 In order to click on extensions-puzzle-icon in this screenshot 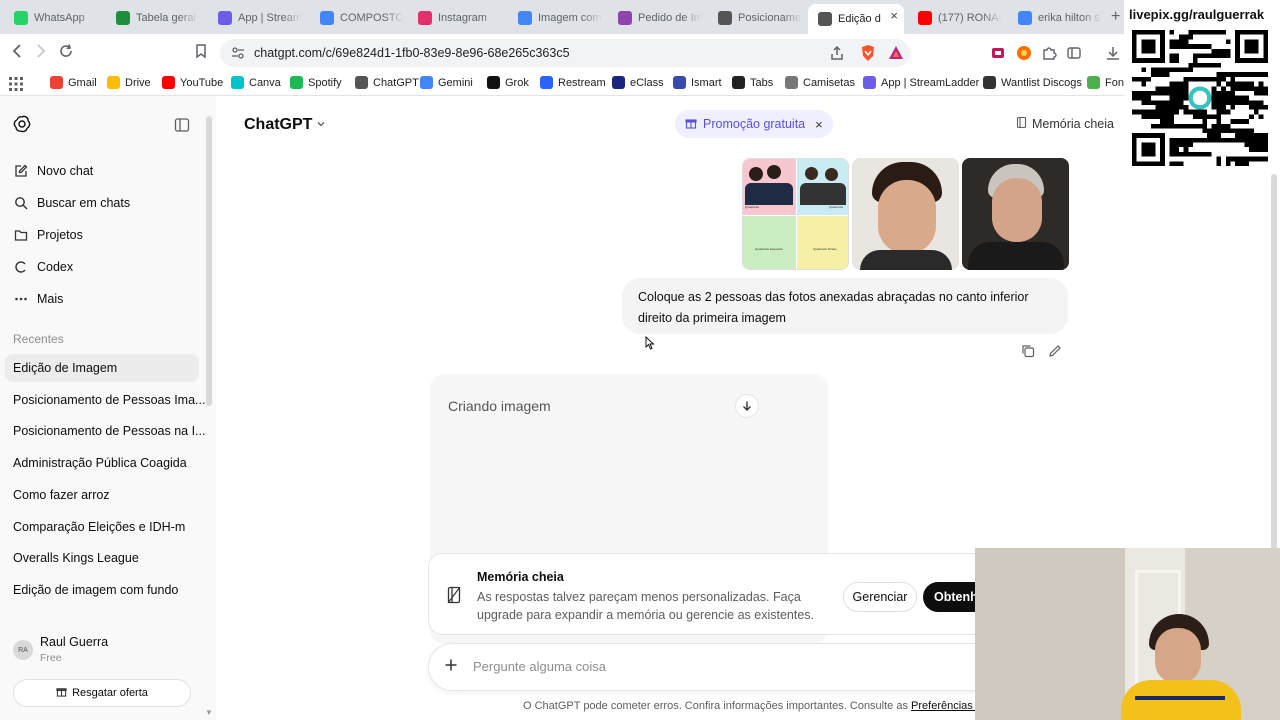, I will do `click(1049, 55)`.